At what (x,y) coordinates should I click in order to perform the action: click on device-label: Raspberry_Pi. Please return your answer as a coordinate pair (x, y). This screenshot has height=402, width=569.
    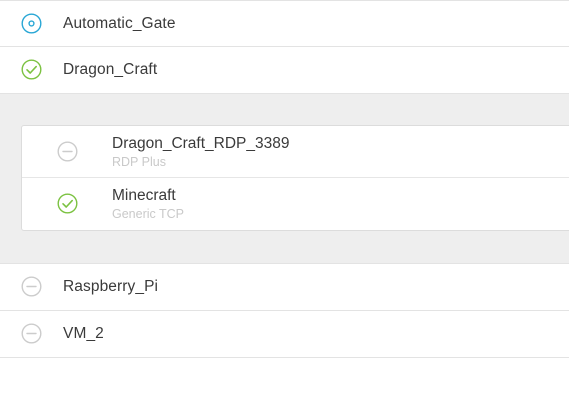
    Looking at the image, I should click on (111, 286).